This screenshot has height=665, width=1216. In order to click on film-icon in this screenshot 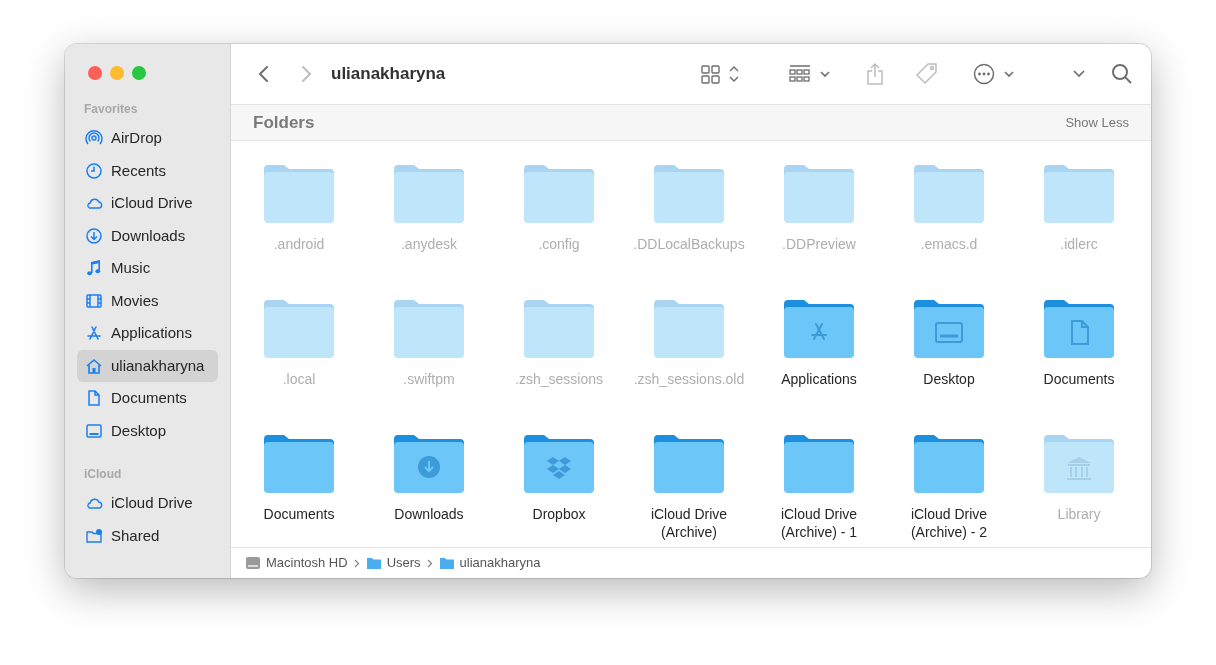, I will do `click(94, 300)`.